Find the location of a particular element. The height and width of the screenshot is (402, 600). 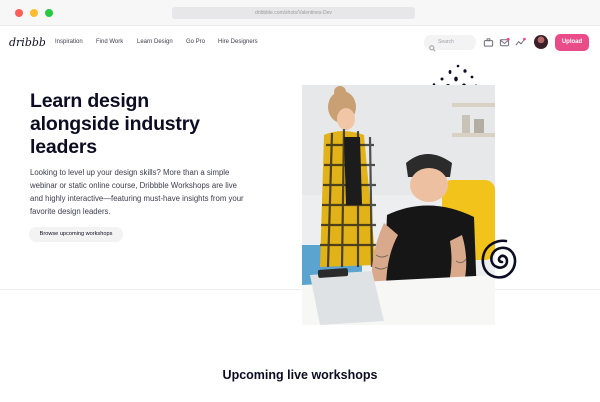

svg-text: dribbble is located at coordinates (27, 42).